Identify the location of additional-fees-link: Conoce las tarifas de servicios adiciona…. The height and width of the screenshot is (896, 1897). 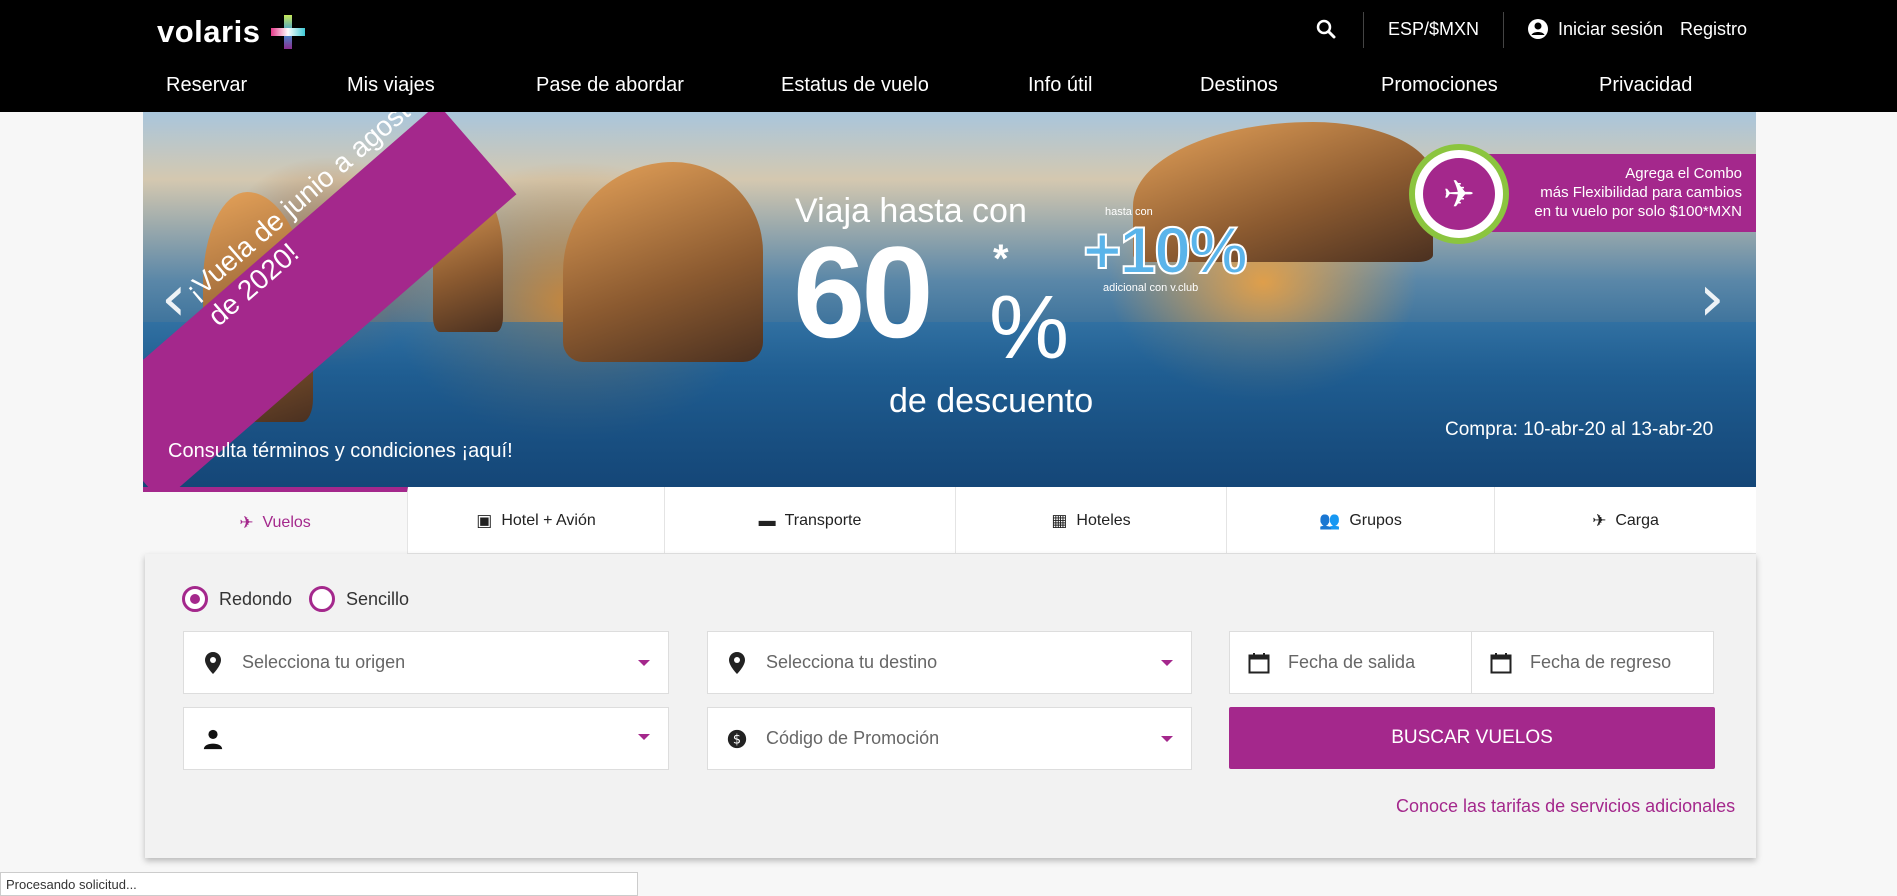
(1565, 806).